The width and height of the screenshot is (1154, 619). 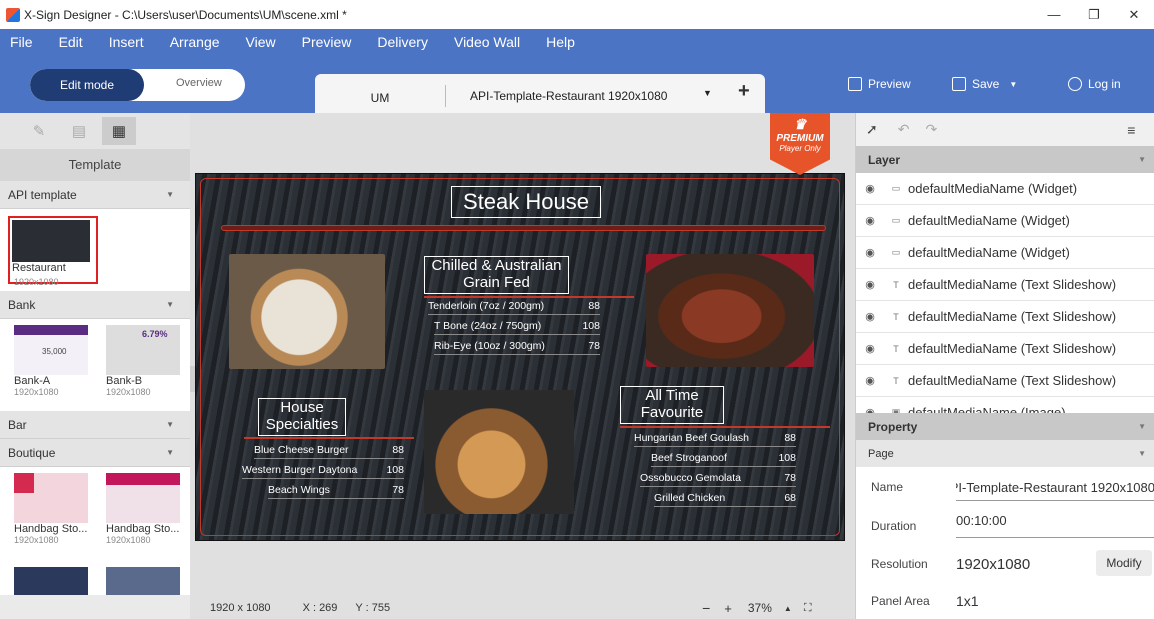 I want to click on zoom-in-button: +, so click(x=728, y=608).